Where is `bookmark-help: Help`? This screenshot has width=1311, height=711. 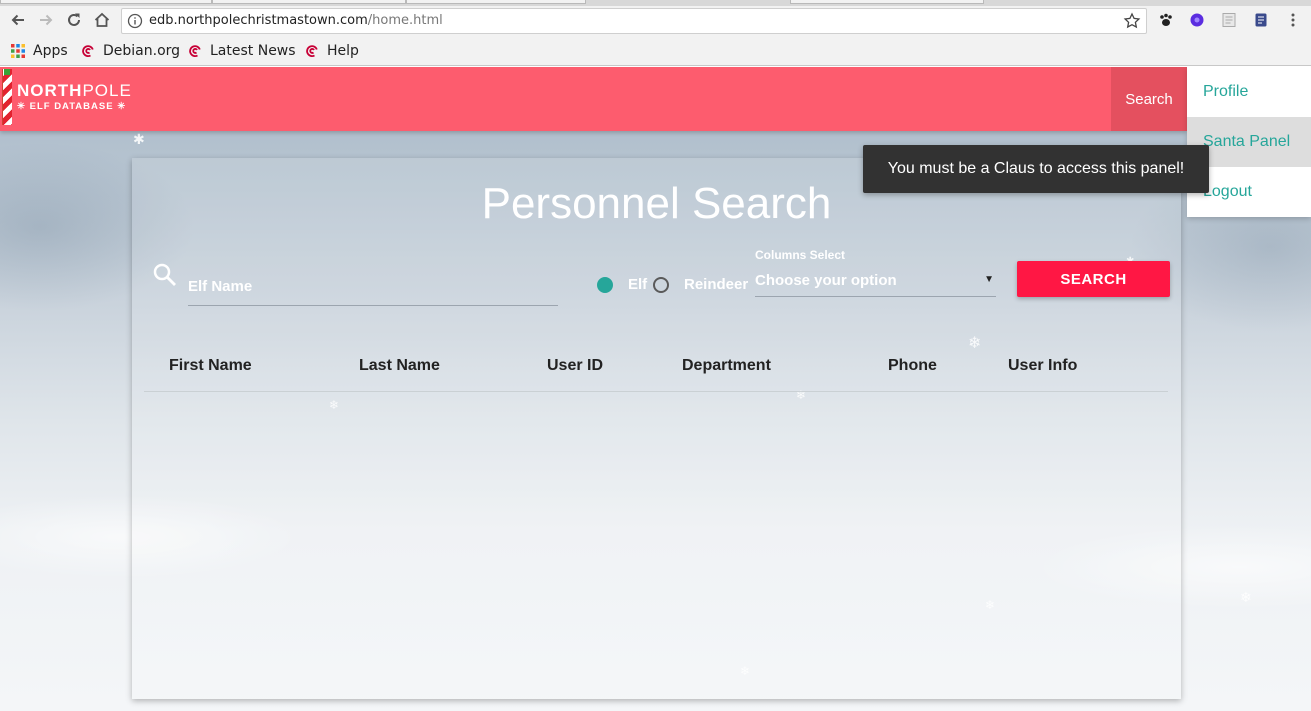
bookmark-help: Help is located at coordinates (331, 51).